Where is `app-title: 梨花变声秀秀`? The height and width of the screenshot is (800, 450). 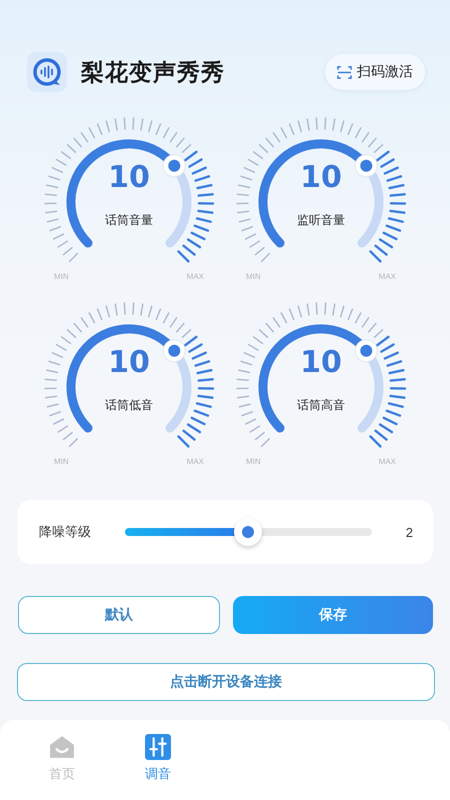 app-title: 梨花变声秀秀 is located at coordinates (153, 73).